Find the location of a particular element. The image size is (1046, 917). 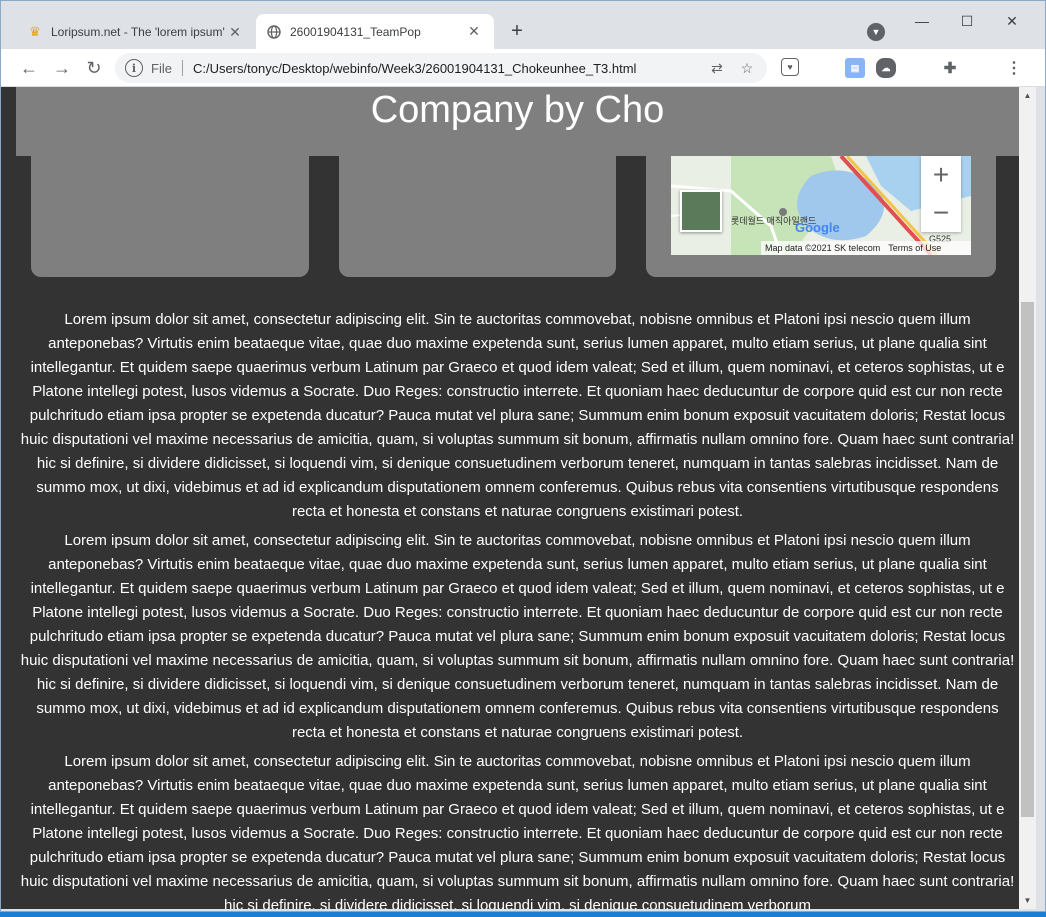

abp-label: ABP is located at coordinates (918, 68).